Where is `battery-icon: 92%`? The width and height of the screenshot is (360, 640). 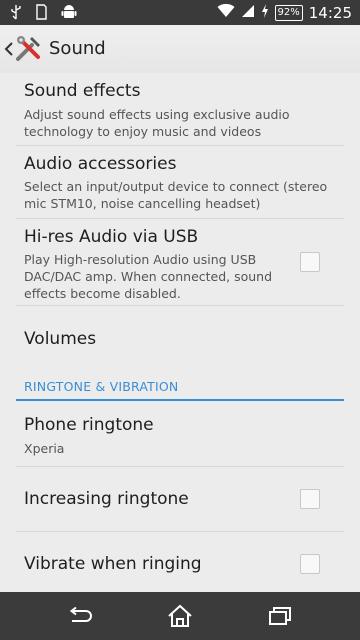
battery-icon: 92% is located at coordinates (288, 12).